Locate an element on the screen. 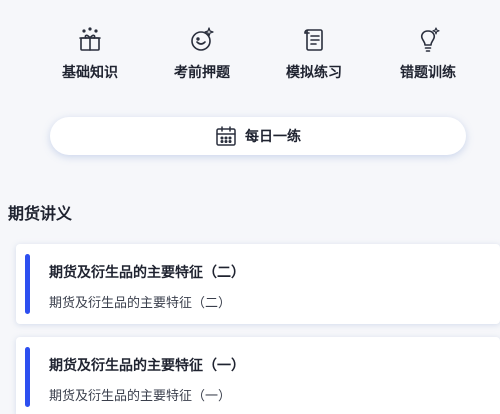  wrong-question-training-label: 错题训练 is located at coordinates (428, 73).